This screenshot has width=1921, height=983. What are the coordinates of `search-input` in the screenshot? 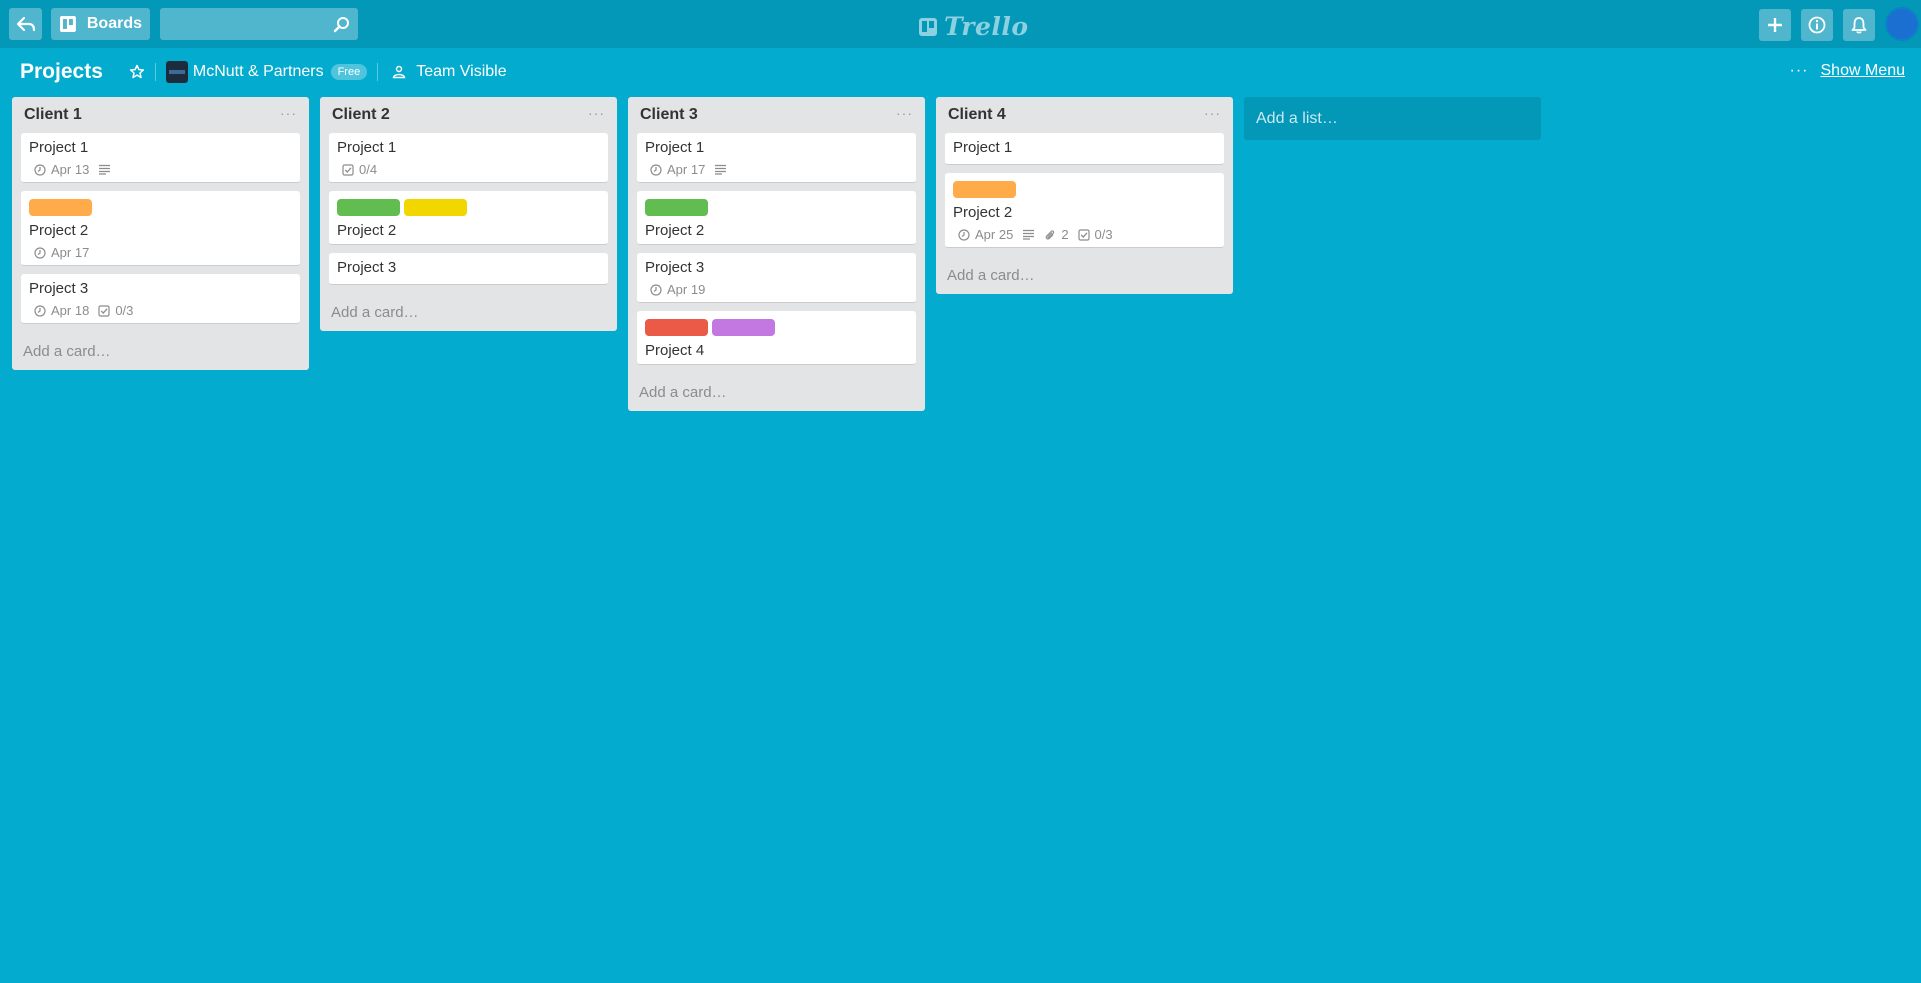 It's located at (259, 24).